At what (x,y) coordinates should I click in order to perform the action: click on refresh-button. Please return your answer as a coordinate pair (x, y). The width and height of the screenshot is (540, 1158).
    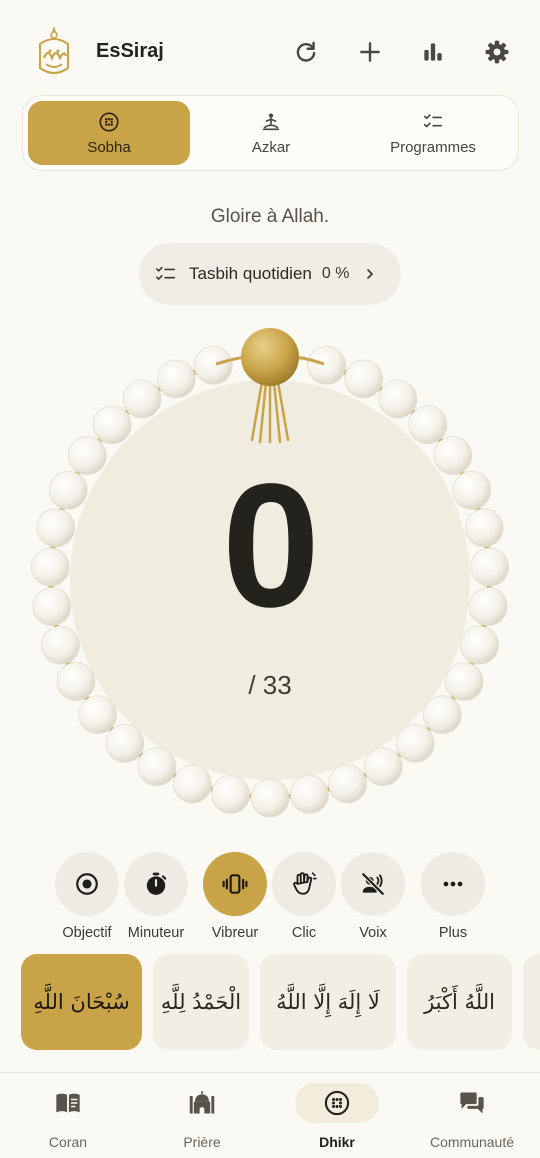
    Looking at the image, I should click on (306, 52).